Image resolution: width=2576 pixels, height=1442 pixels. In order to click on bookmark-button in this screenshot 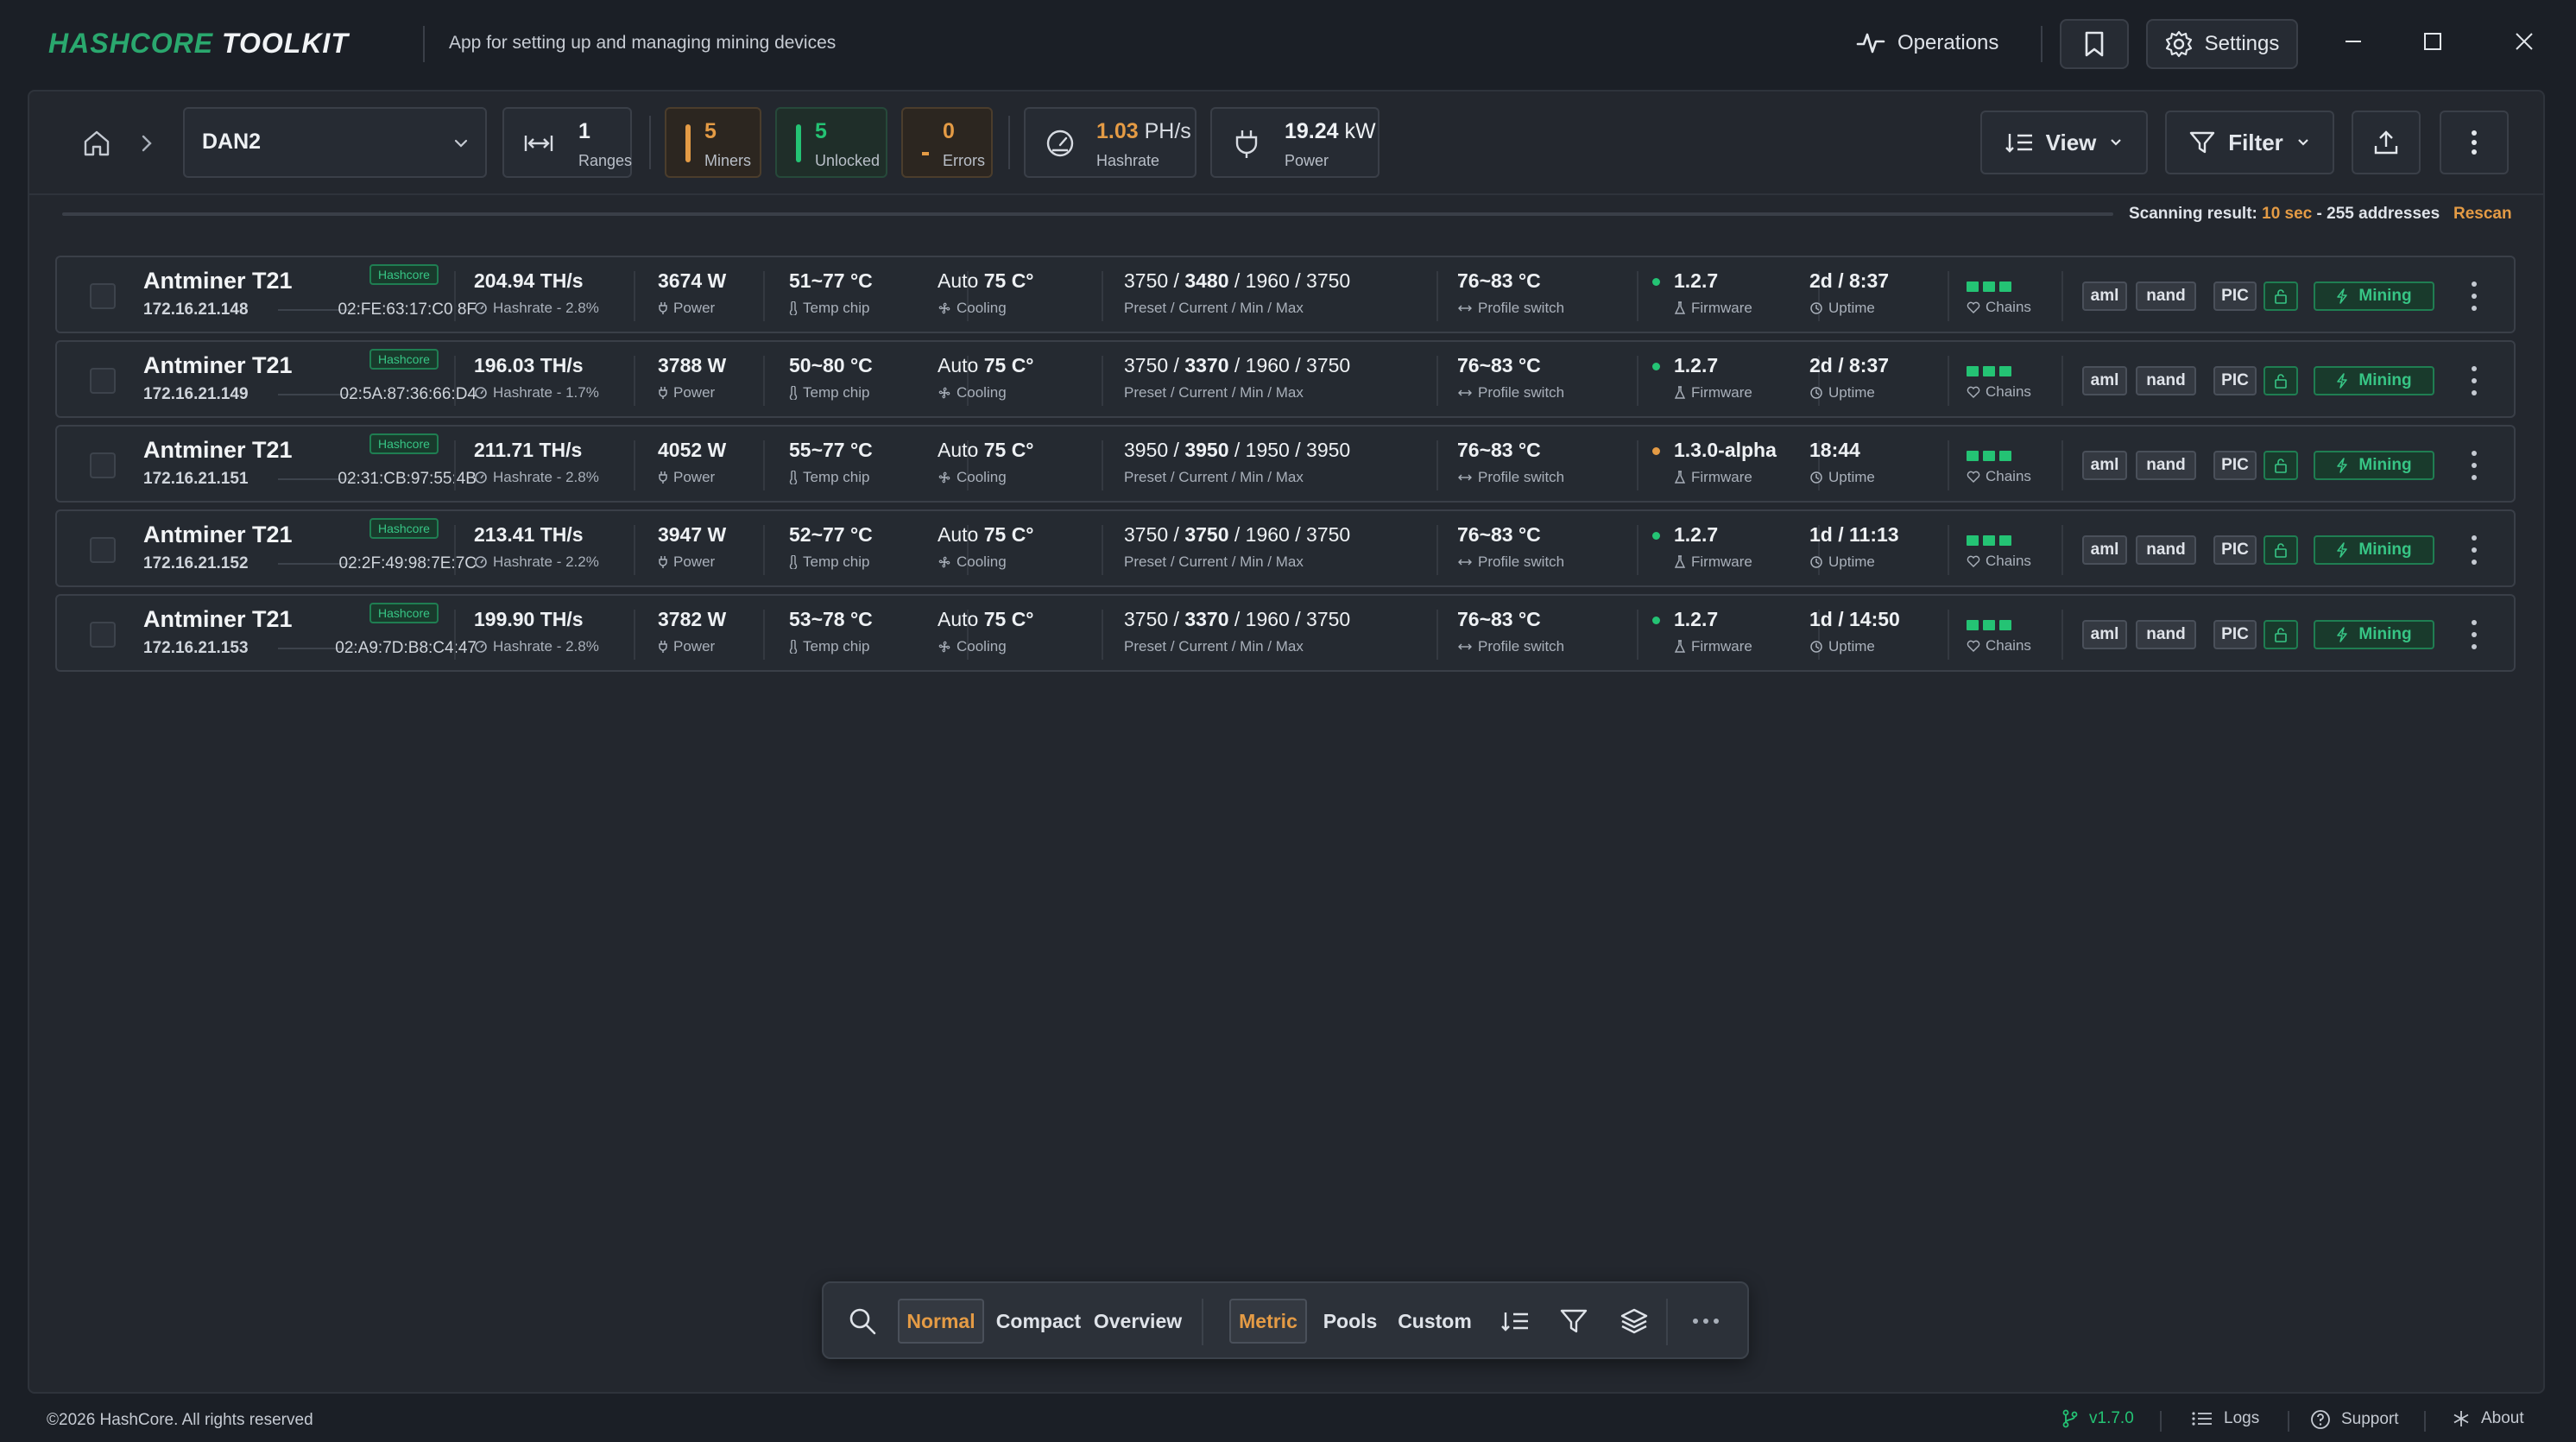, I will do `click(2094, 44)`.